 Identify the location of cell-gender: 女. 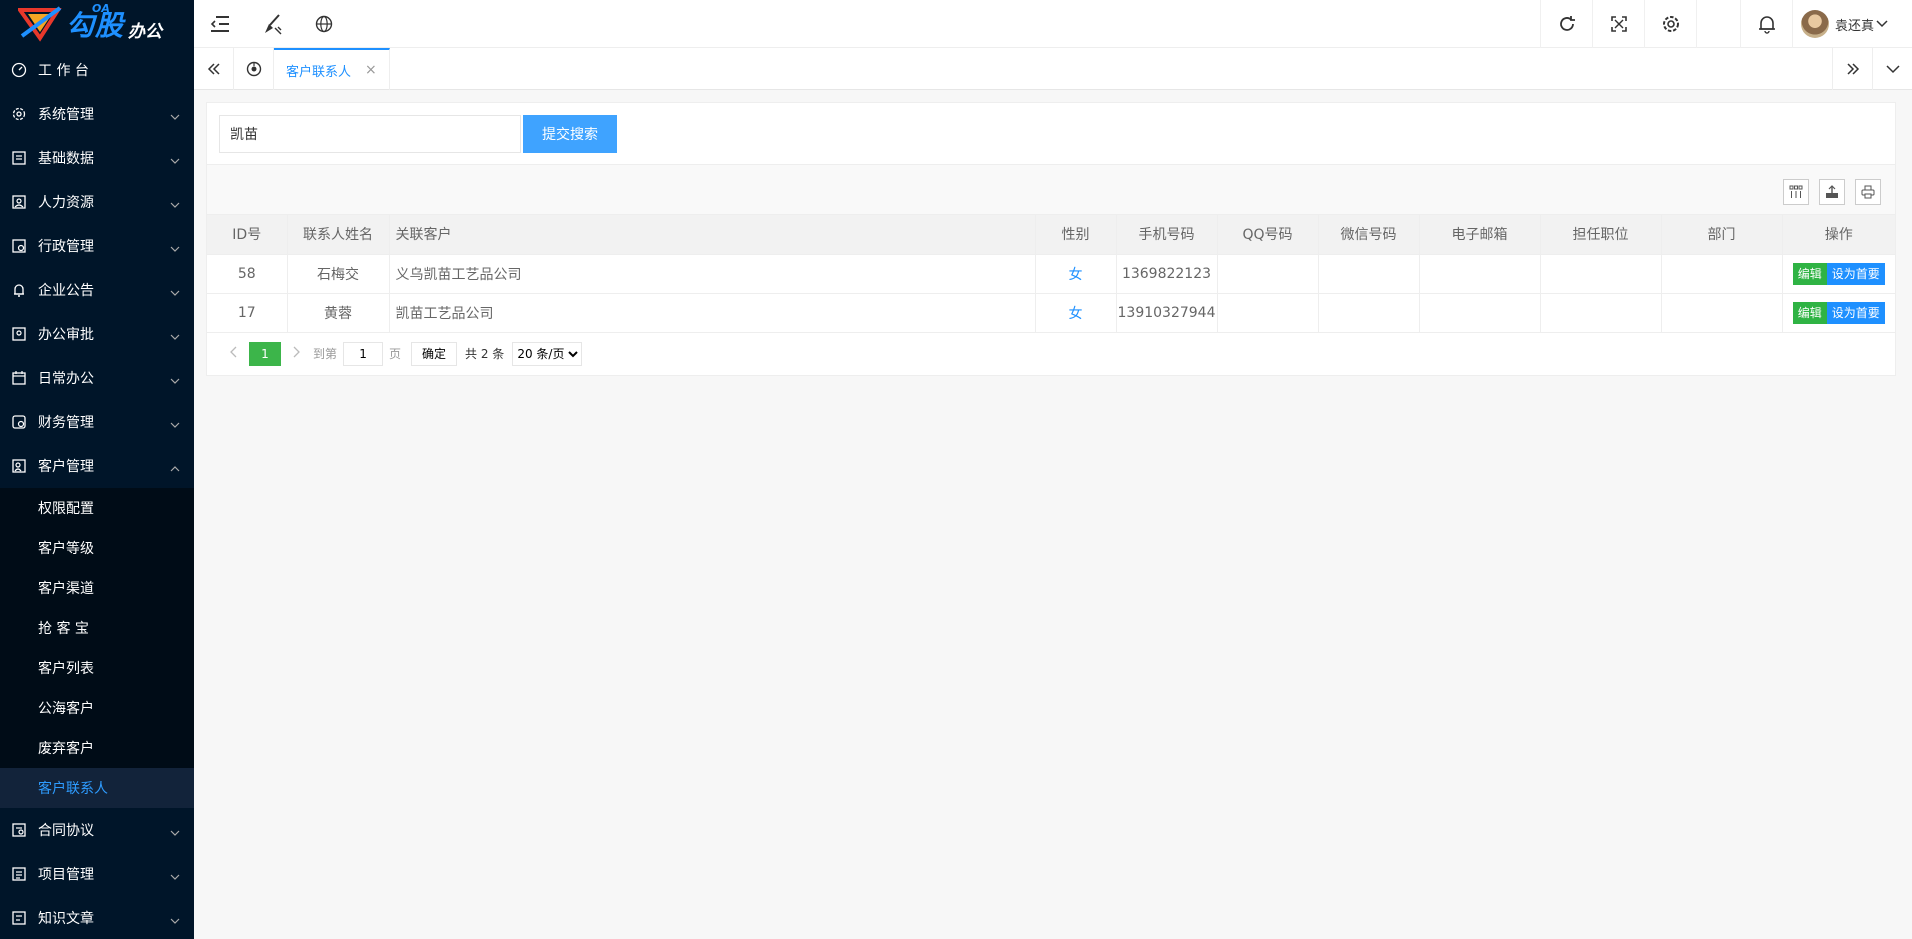
(1076, 313).